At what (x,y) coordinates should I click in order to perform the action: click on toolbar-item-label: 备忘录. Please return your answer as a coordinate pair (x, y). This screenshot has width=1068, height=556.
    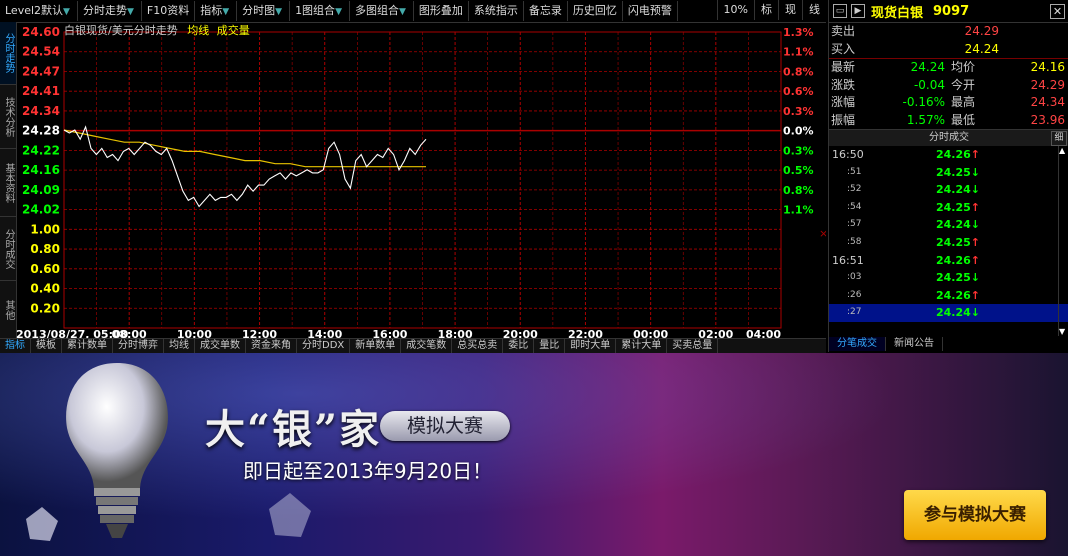
    Looking at the image, I should click on (545, 10).